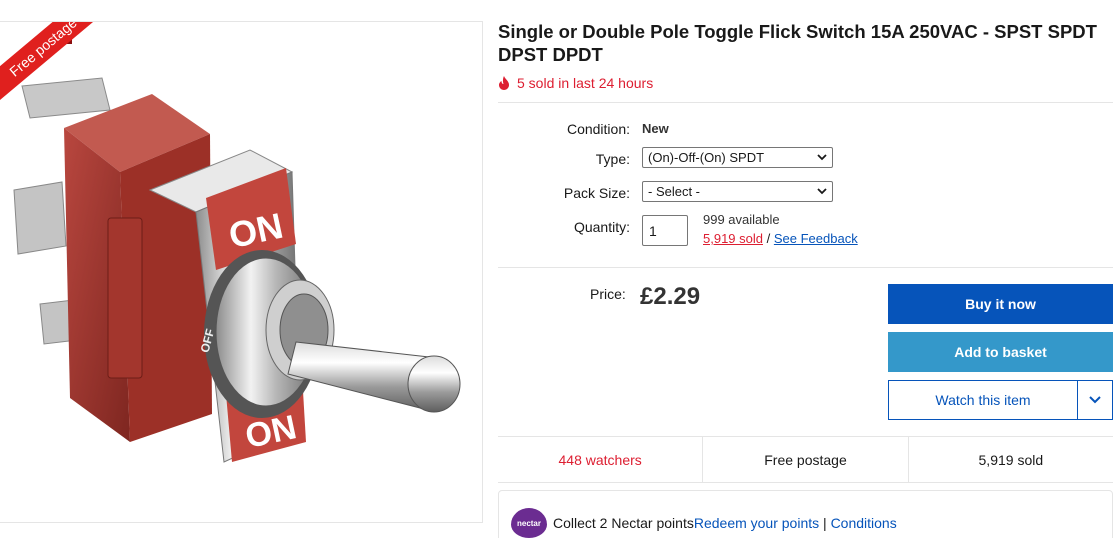 The width and height of the screenshot is (1113, 538). I want to click on pack-size-label: Pack Size:, so click(596, 193).